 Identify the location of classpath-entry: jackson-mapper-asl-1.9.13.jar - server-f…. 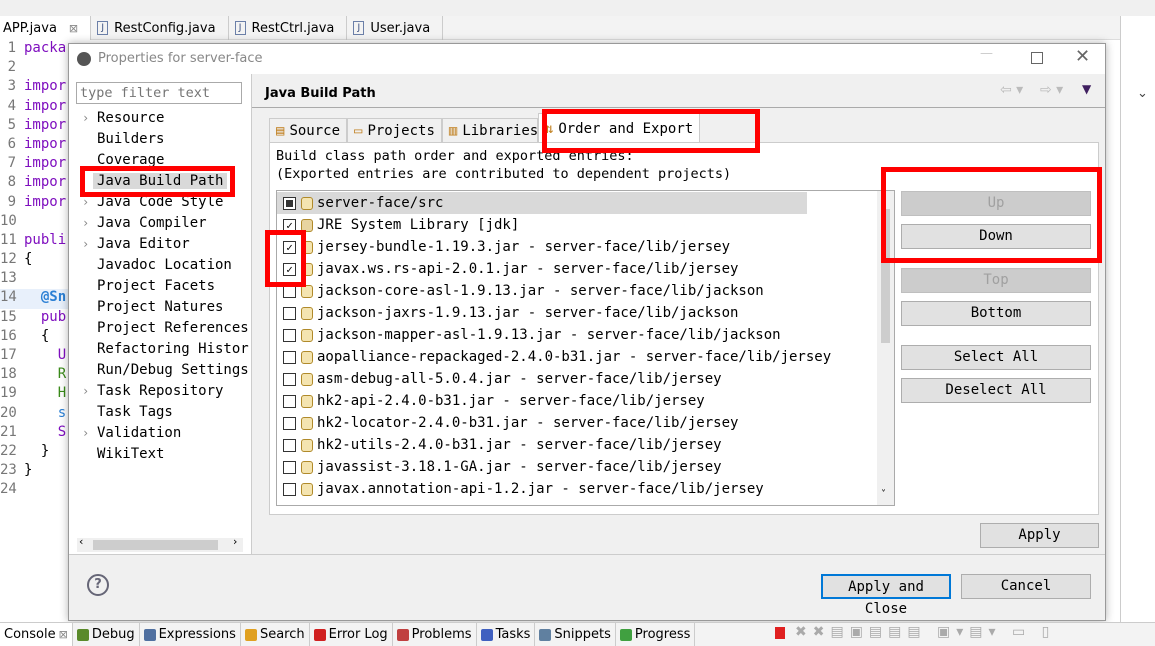
(577, 335).